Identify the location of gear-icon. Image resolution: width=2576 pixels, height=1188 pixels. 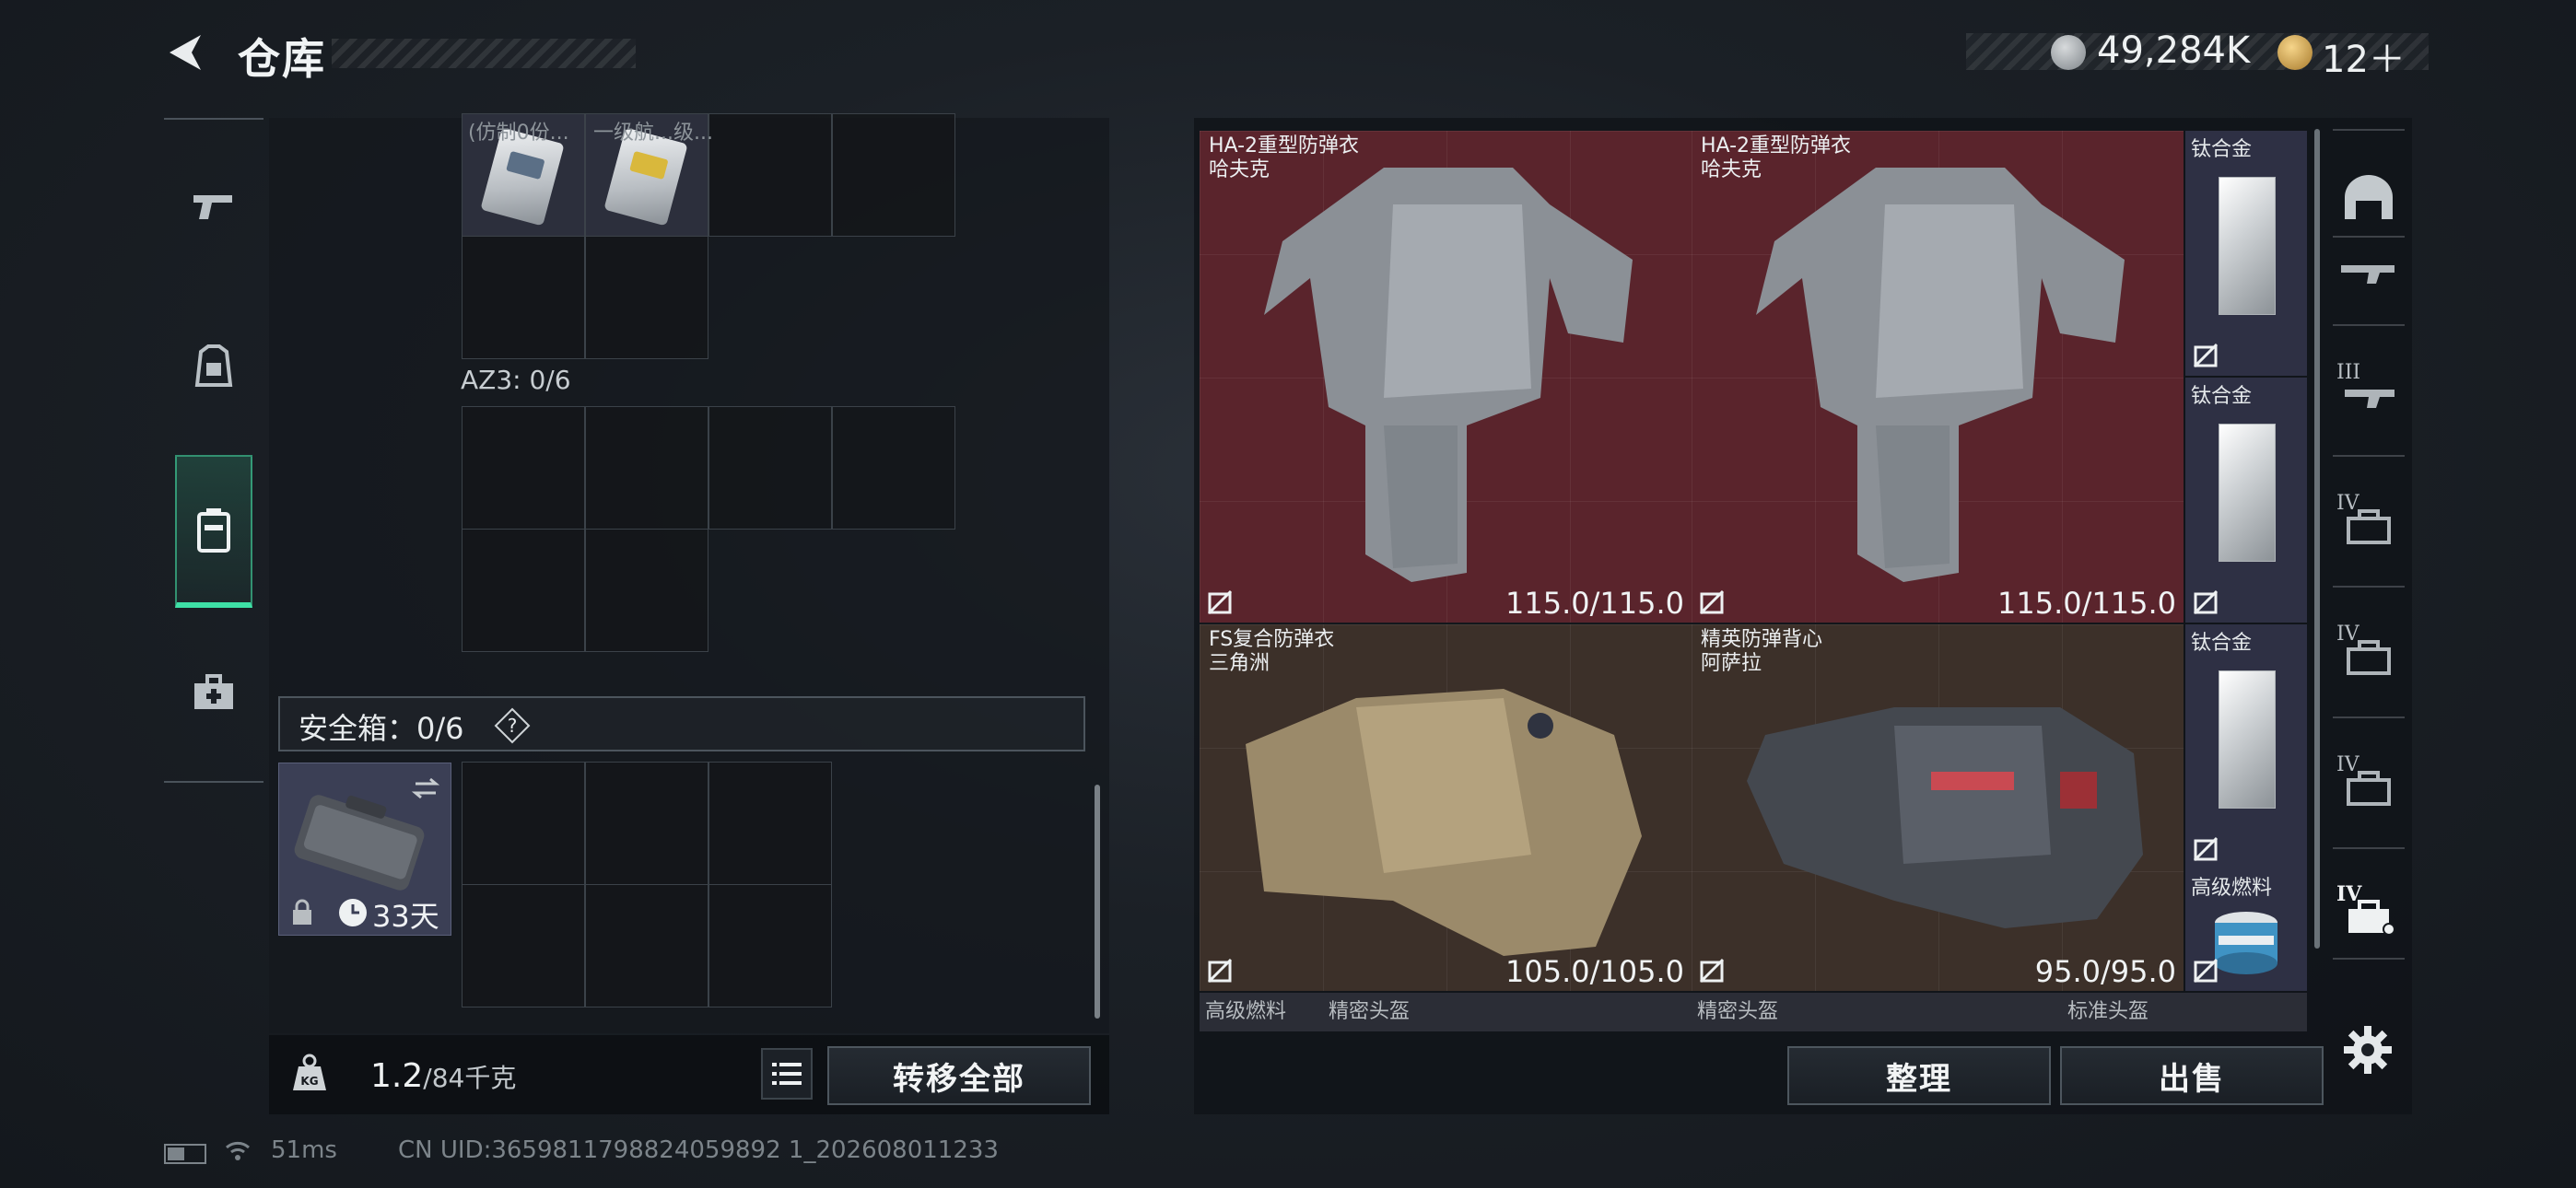
(2368, 1050).